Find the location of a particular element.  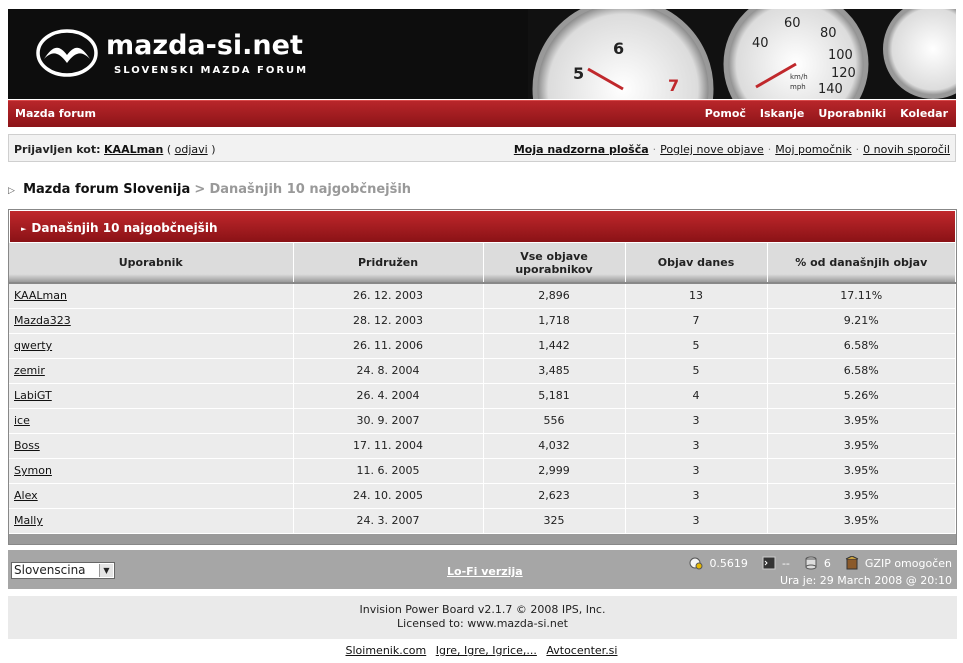

table-cell: 2,623 is located at coordinates (554, 496).